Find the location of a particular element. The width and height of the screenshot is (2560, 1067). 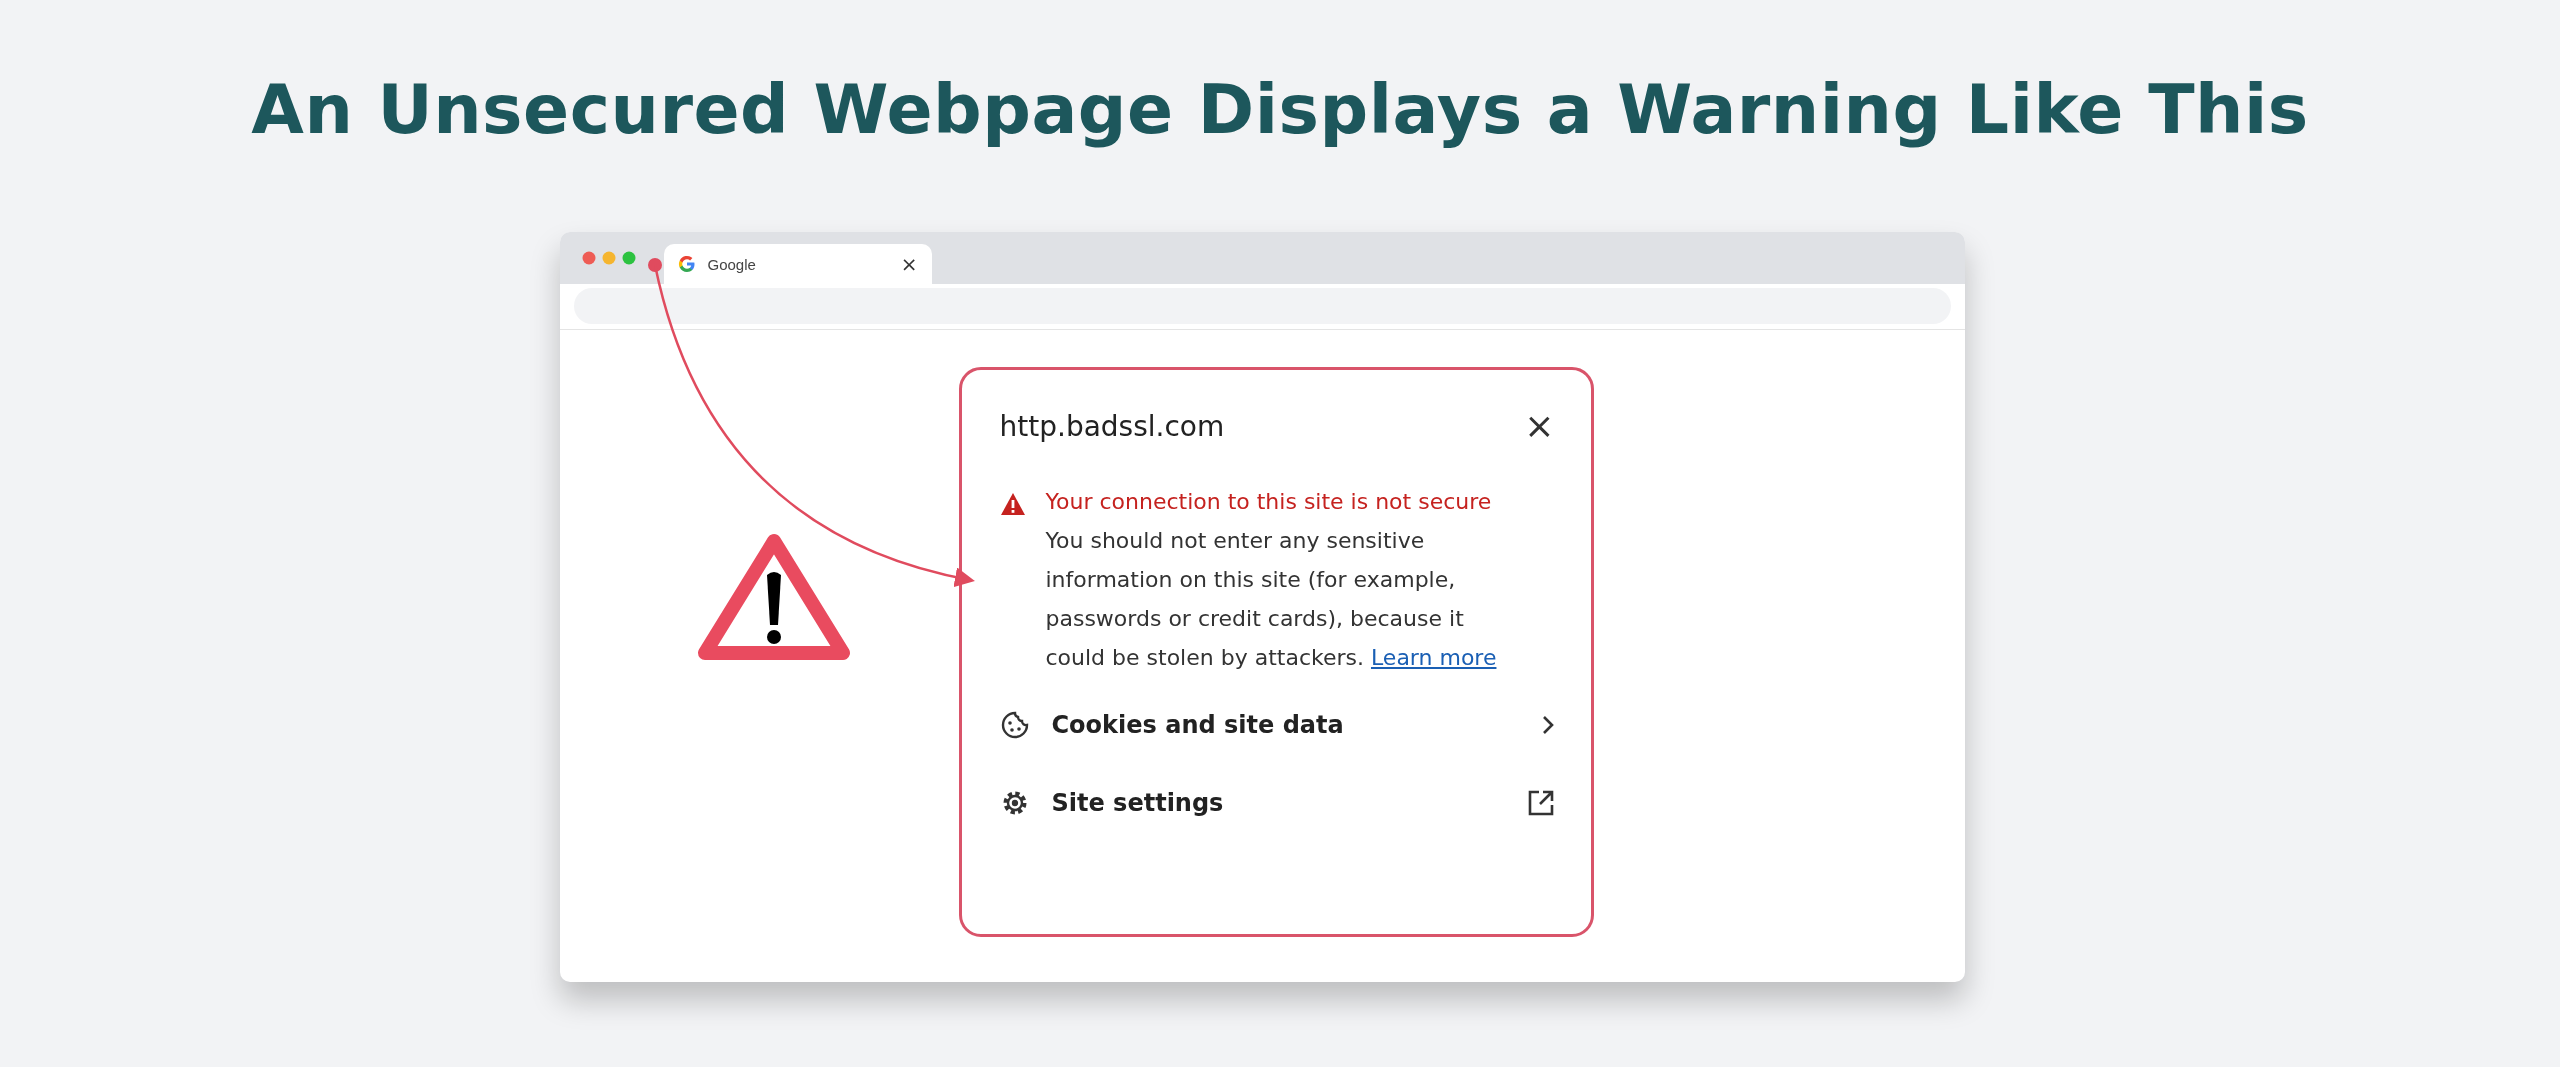

site-address: http.badssl.com is located at coordinates (1112, 426).